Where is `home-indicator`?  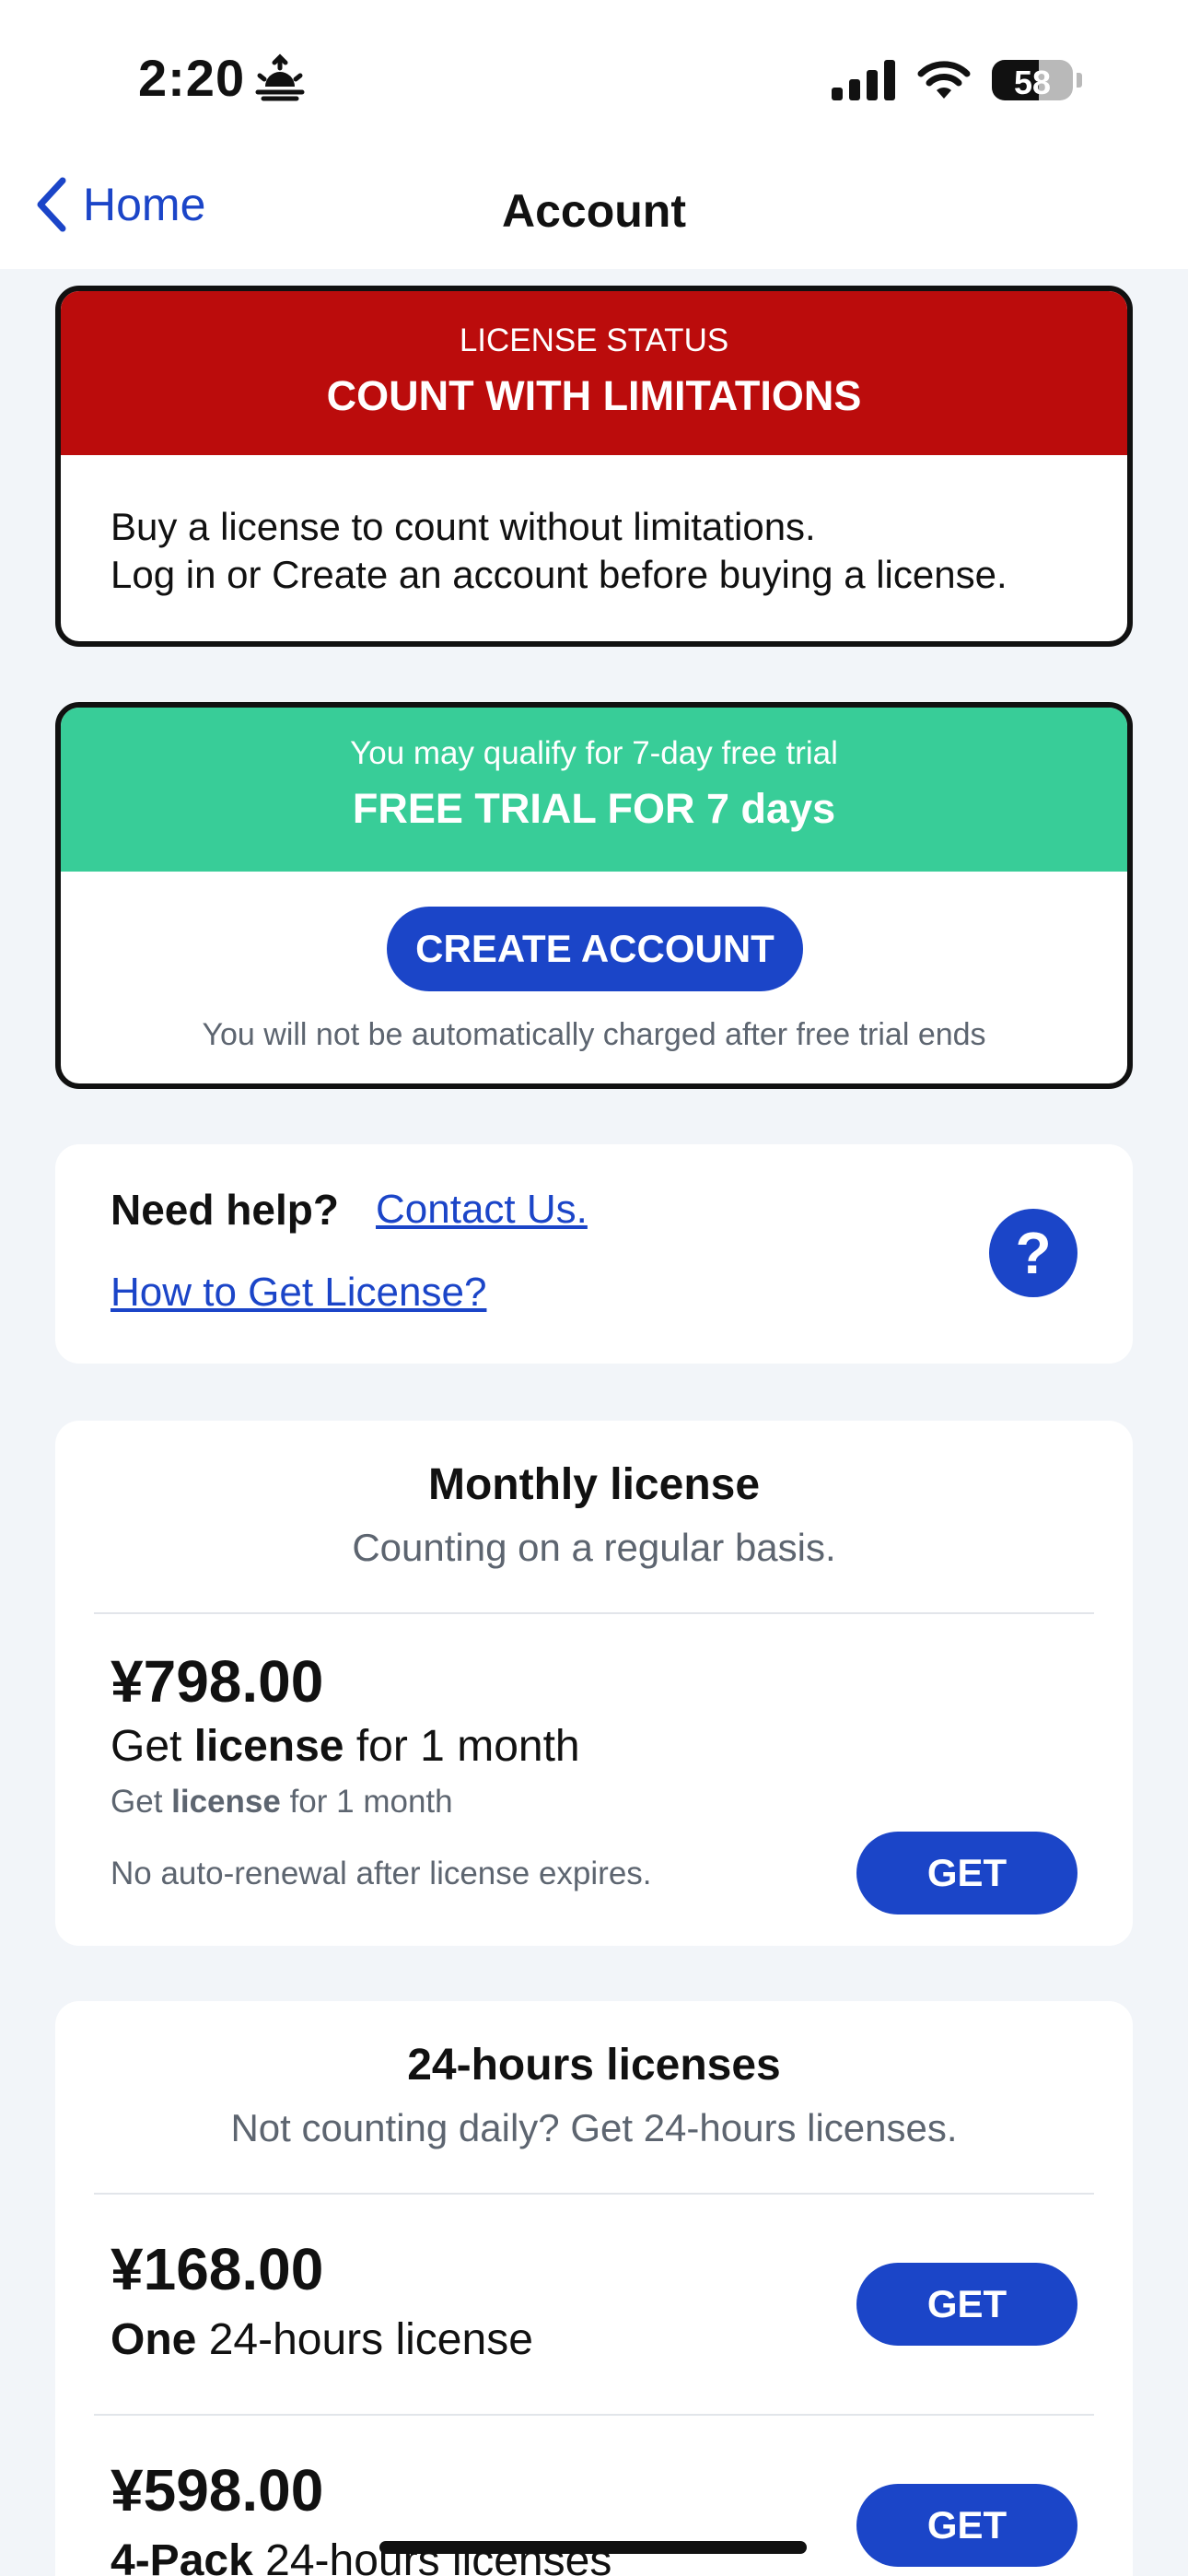 home-indicator is located at coordinates (593, 2547).